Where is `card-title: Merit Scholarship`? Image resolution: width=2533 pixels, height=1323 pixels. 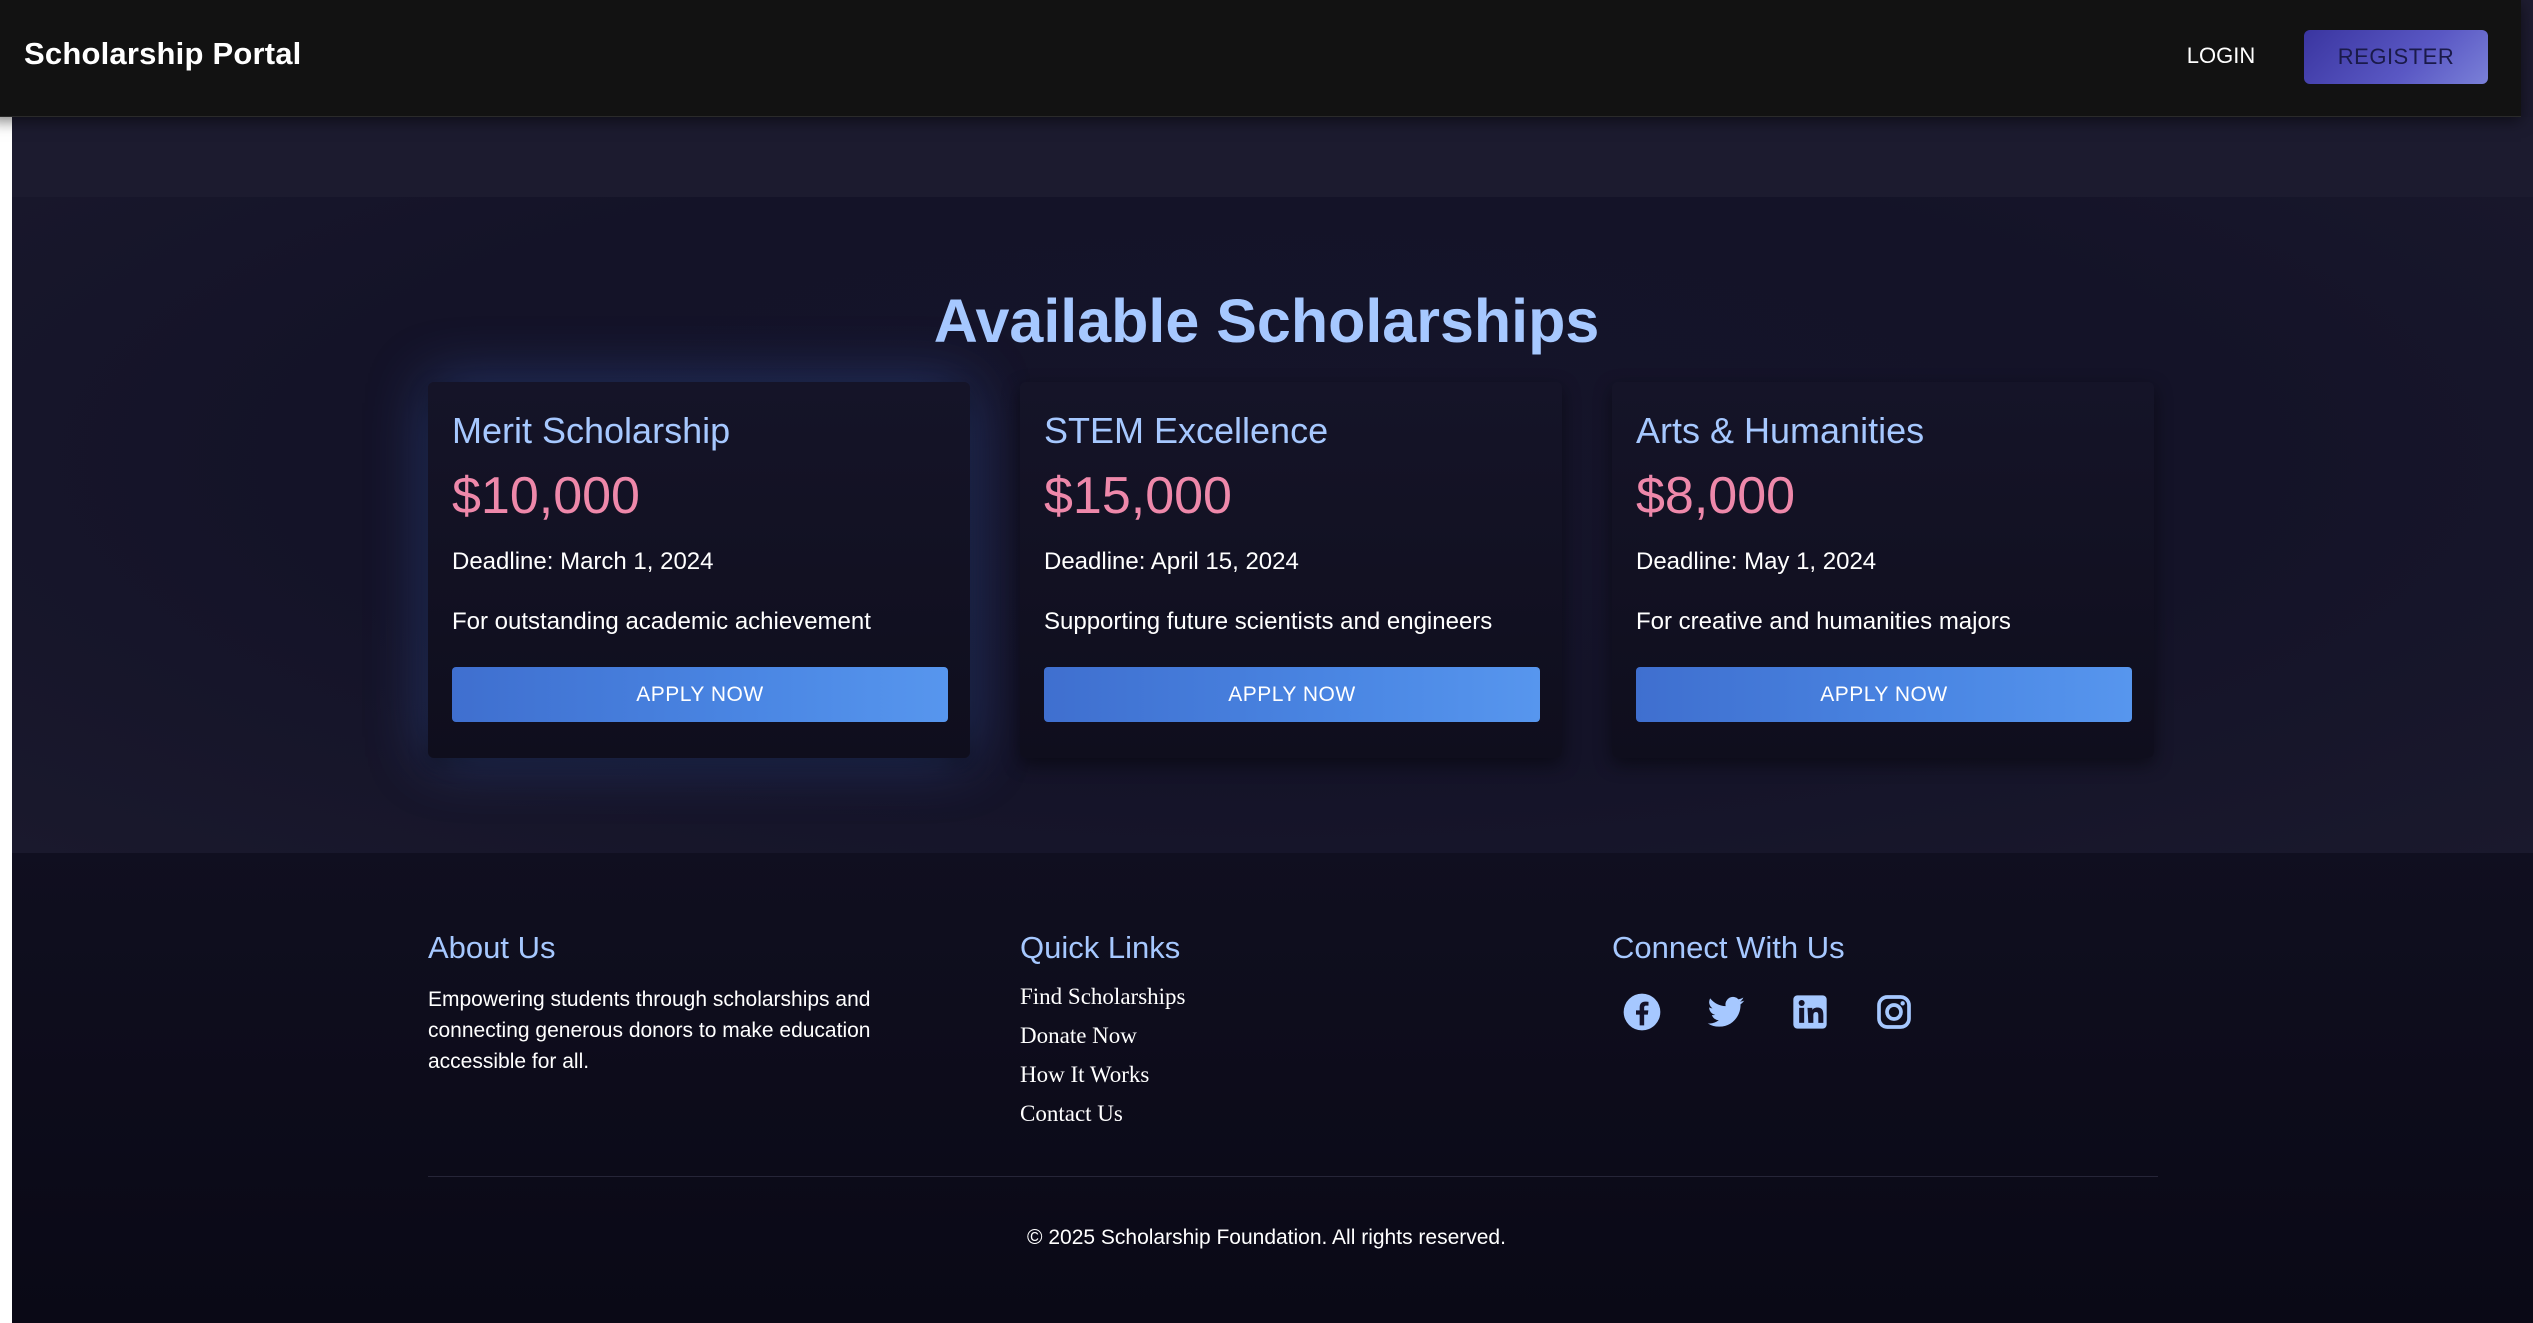 card-title: Merit Scholarship is located at coordinates (591, 430).